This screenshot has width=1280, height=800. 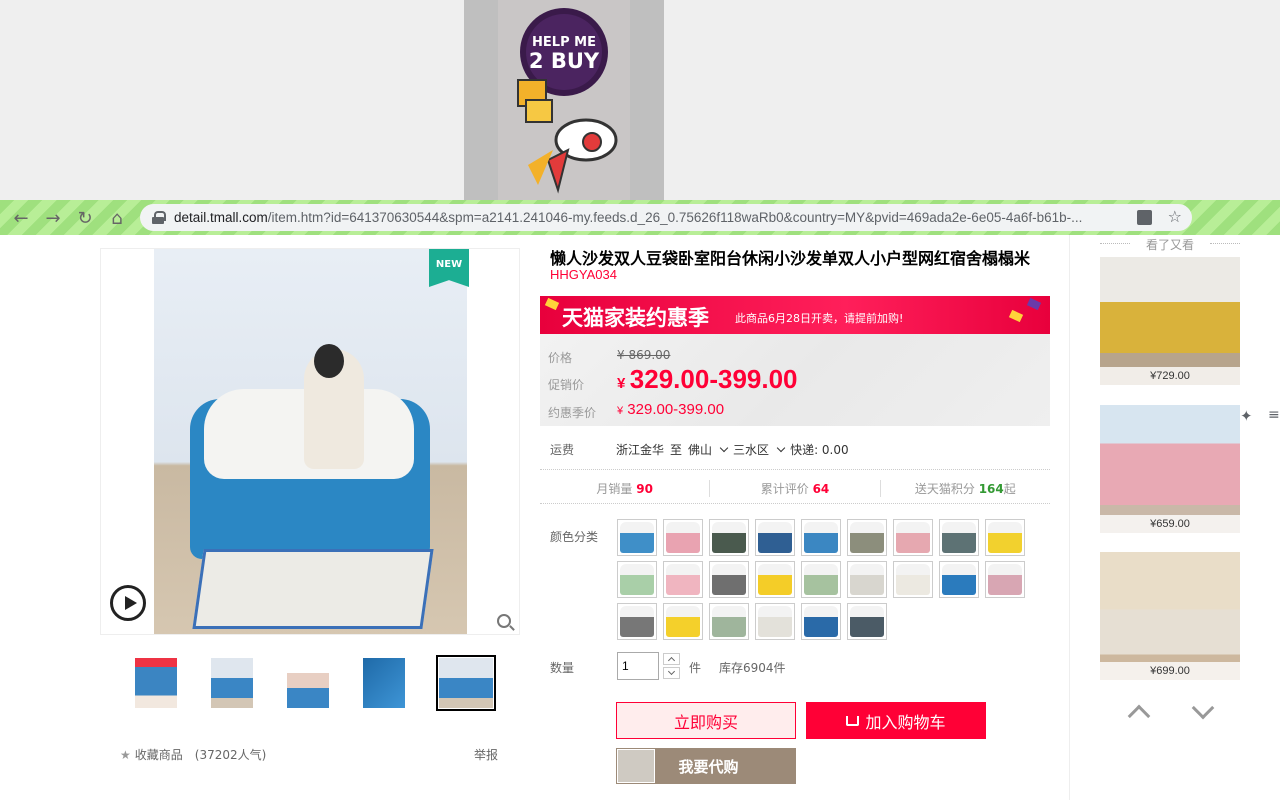 What do you see at coordinates (1203, 708) in the screenshot?
I see `rail-down-arrow-icon` at bounding box center [1203, 708].